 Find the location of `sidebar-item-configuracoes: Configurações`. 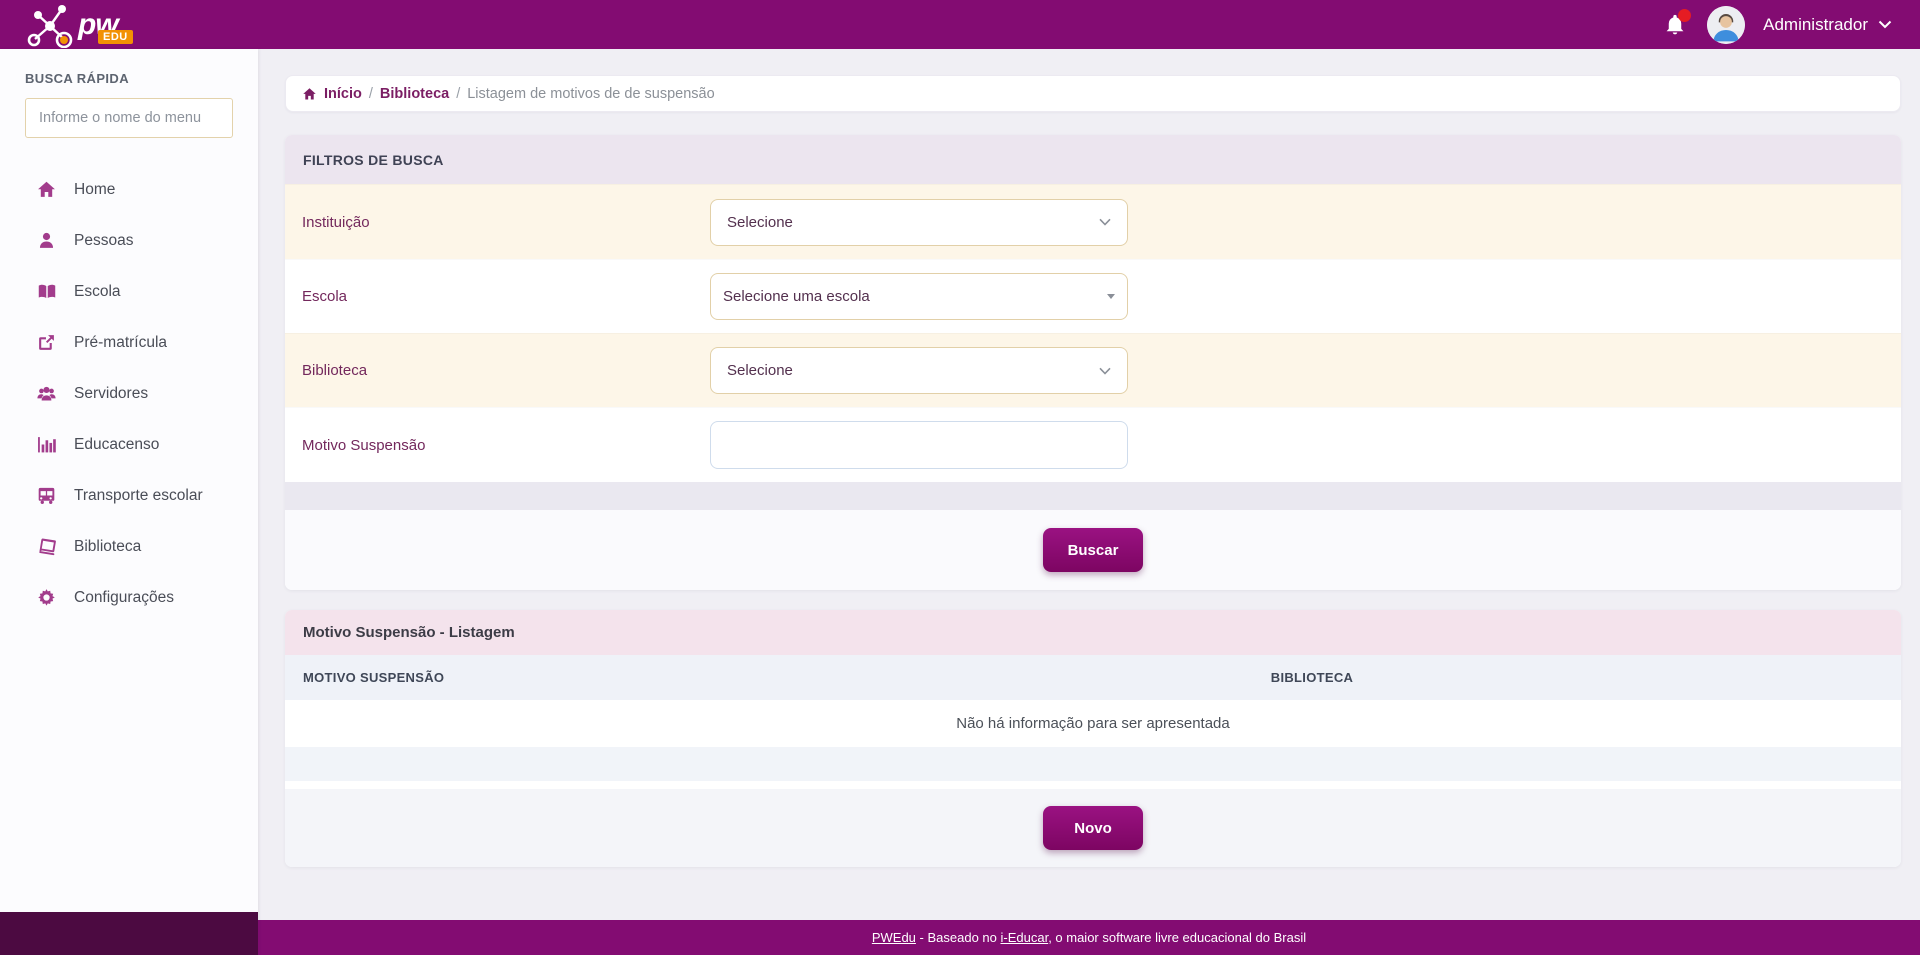

sidebar-item-configuracoes: Configurações is located at coordinates (129, 597).